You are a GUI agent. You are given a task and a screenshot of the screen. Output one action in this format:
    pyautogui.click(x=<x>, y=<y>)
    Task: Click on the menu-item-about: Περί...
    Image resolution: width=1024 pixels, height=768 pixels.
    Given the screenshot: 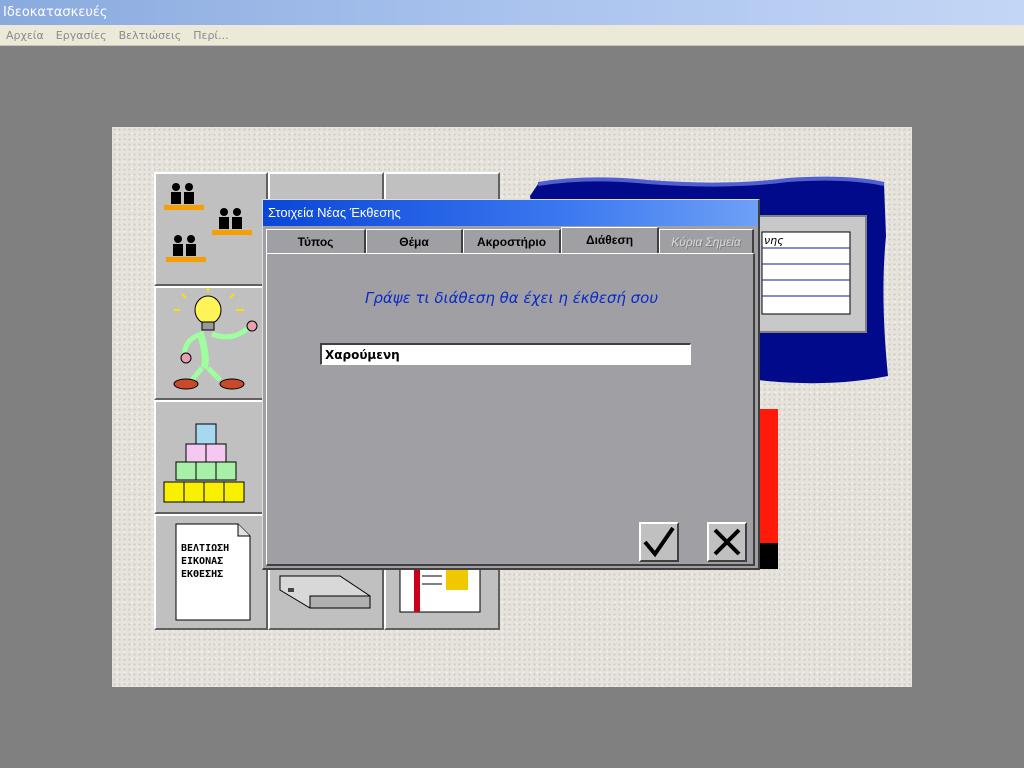 What is the action you would take?
    pyautogui.click(x=210, y=35)
    